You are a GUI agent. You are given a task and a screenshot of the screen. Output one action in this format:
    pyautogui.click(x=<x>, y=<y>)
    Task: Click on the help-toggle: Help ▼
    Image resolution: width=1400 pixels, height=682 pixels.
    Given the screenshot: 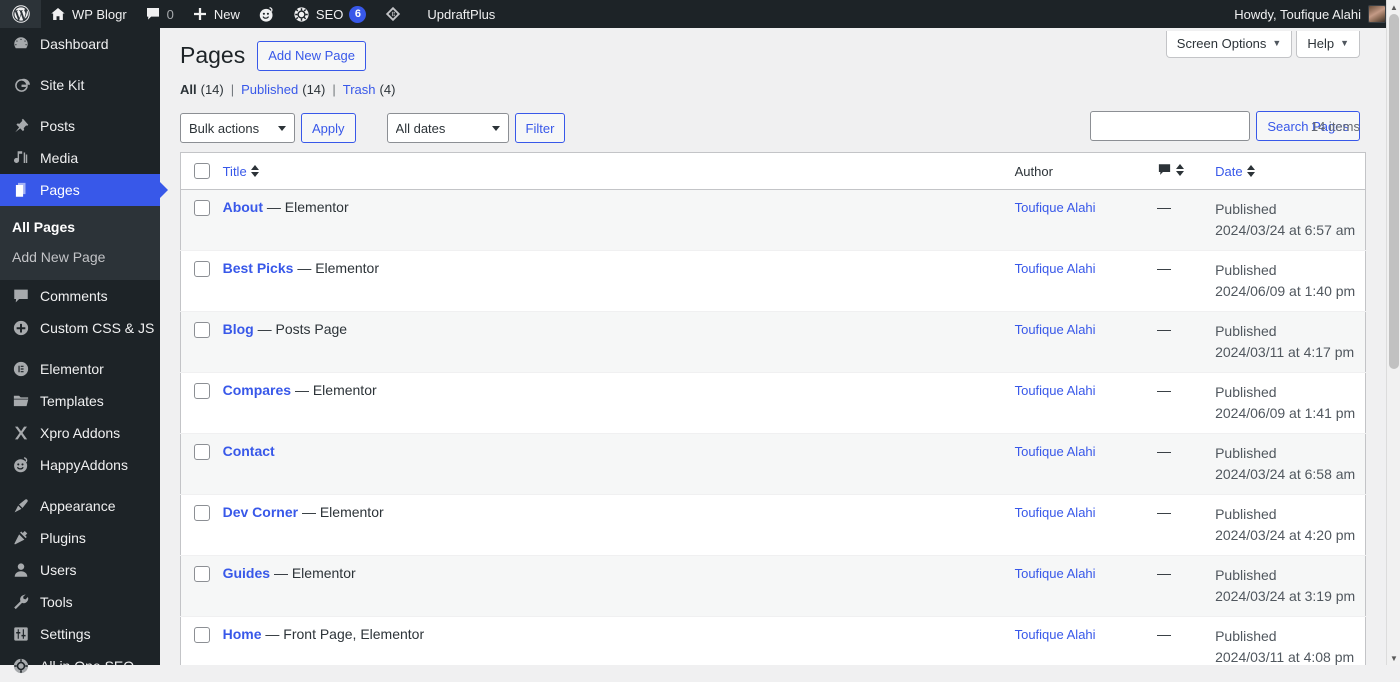 What is the action you would take?
    pyautogui.click(x=1328, y=44)
    